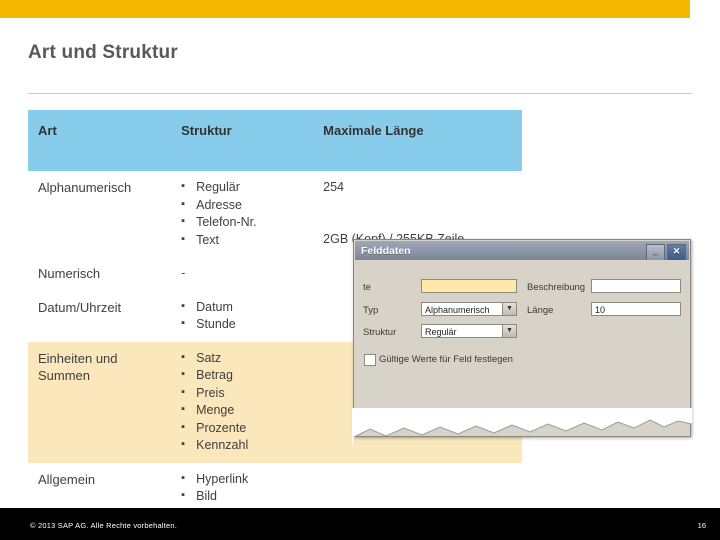  I want to click on list-item: Menge, so click(247, 410).